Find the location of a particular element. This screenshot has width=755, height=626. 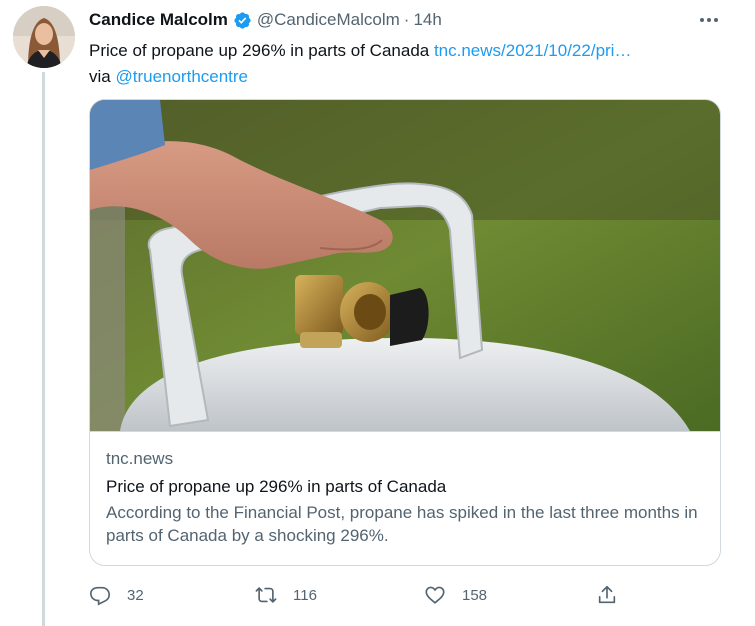

author-name: Candice Malcolm is located at coordinates (158, 20).